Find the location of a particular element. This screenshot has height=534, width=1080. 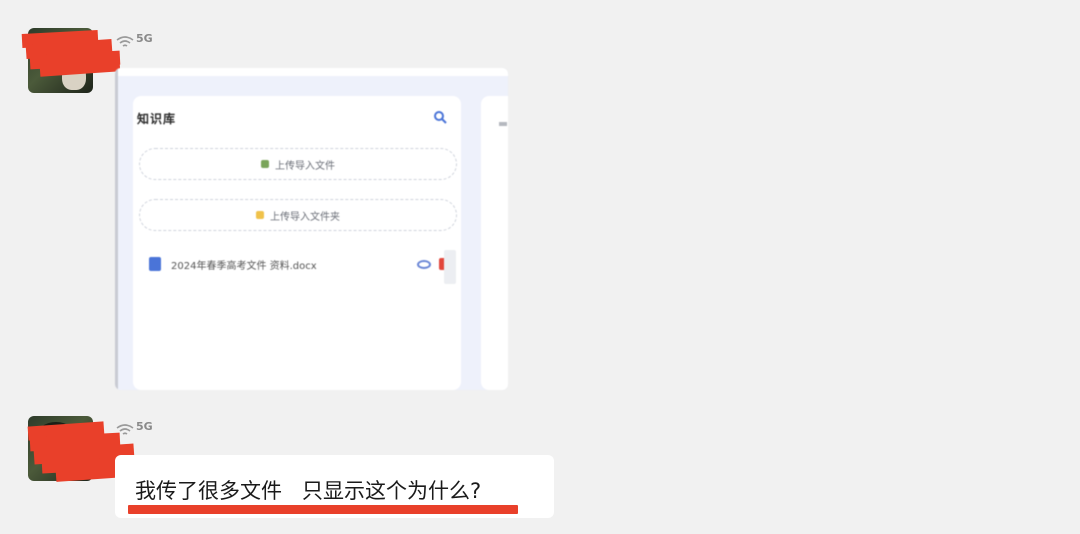

folder-icon is located at coordinates (260, 215).